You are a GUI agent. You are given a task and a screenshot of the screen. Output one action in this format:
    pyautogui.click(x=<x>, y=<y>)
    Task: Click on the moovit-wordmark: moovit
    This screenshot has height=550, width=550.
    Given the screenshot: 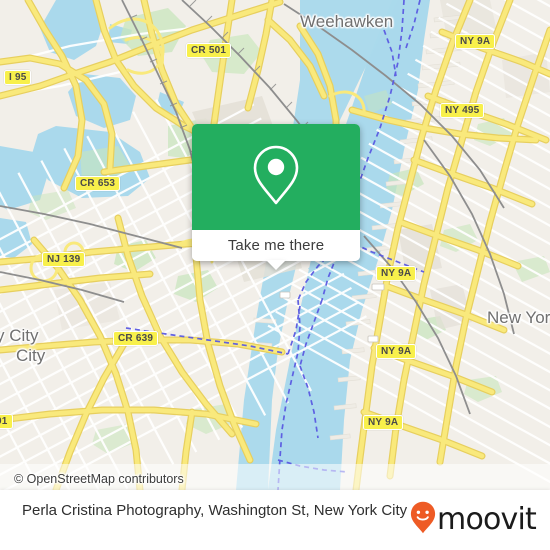 What is the action you would take?
    pyautogui.click(x=487, y=519)
    